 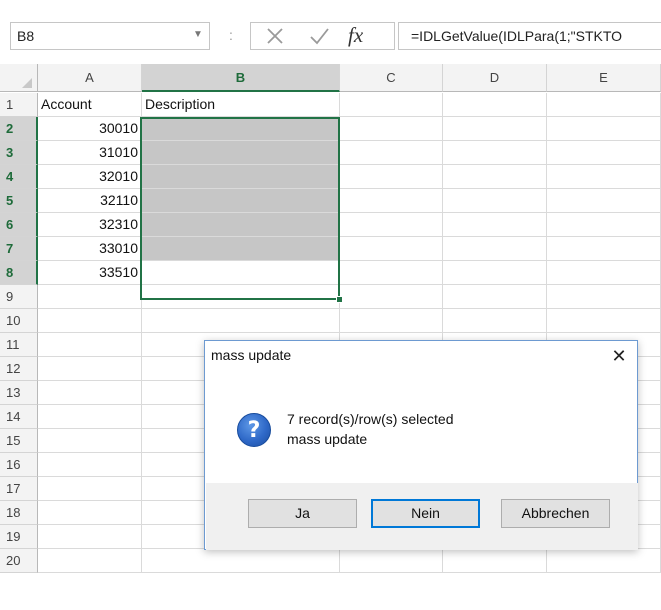 What do you see at coordinates (27, 83) in the screenshot?
I see `select-all-icon` at bounding box center [27, 83].